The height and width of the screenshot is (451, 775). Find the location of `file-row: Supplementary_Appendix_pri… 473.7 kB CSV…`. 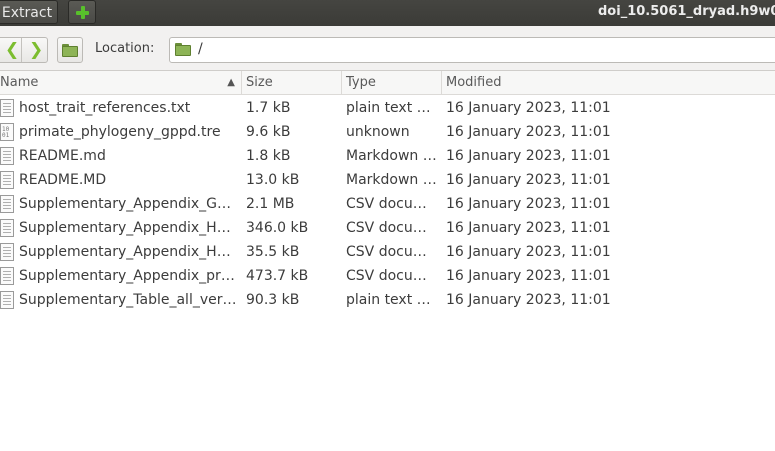

file-row: Supplementary_Appendix_pri… 473.7 kB CSV… is located at coordinates (387, 276).